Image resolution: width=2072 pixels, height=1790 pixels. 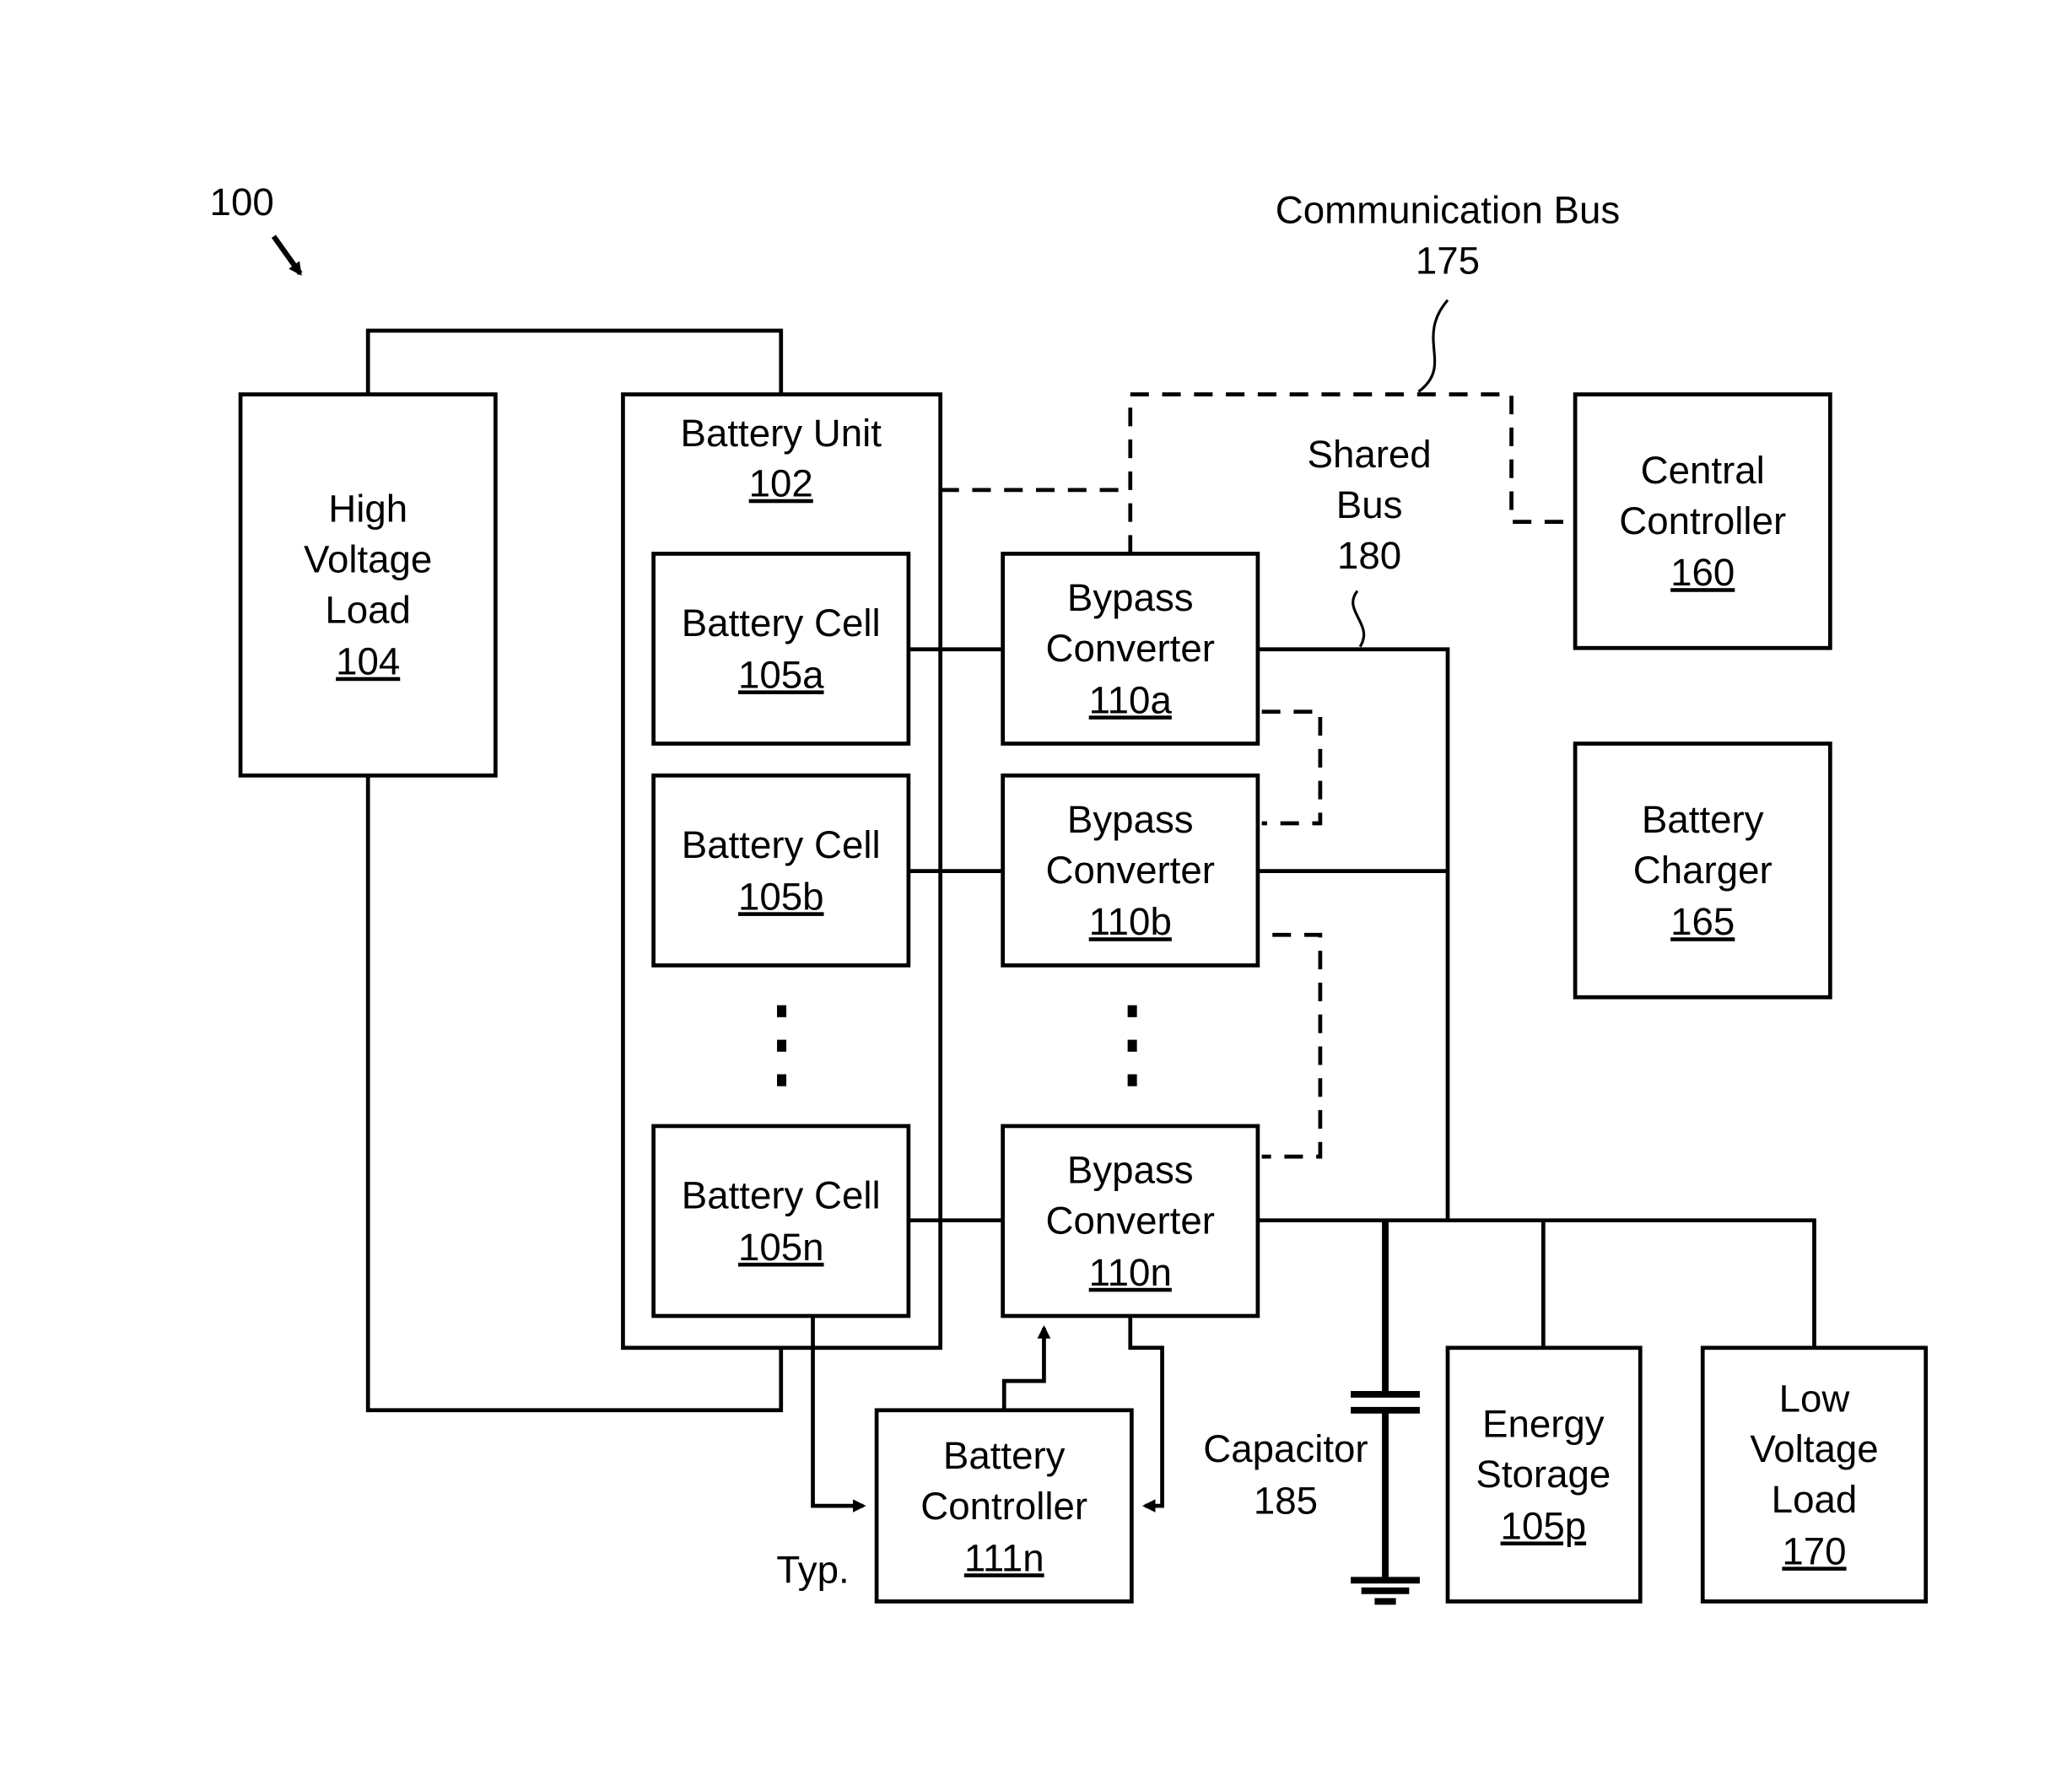 I want to click on lv-load-ref: 170, so click(x=1814, y=1550).